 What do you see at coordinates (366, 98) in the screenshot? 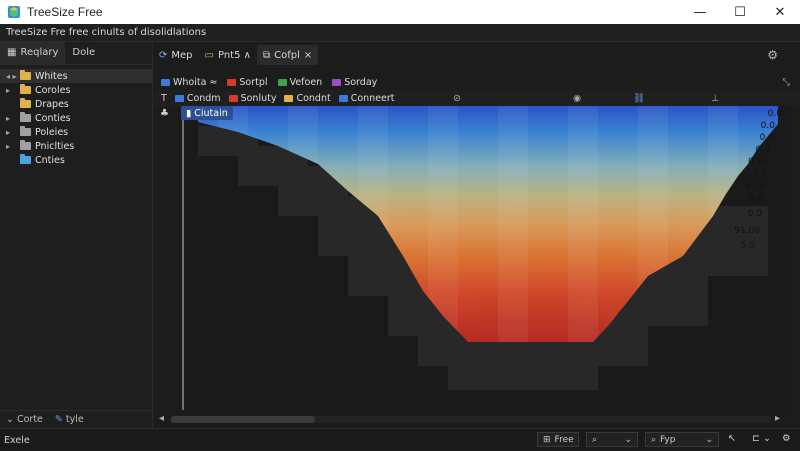
I see `column-header: Conneert` at bounding box center [366, 98].